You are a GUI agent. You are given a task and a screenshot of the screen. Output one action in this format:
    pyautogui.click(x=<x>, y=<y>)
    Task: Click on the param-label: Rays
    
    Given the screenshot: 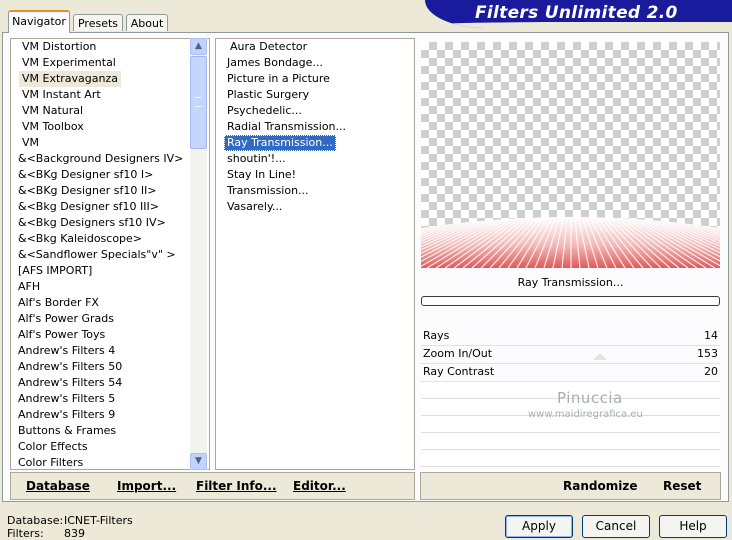 What is the action you would take?
    pyautogui.click(x=436, y=335)
    